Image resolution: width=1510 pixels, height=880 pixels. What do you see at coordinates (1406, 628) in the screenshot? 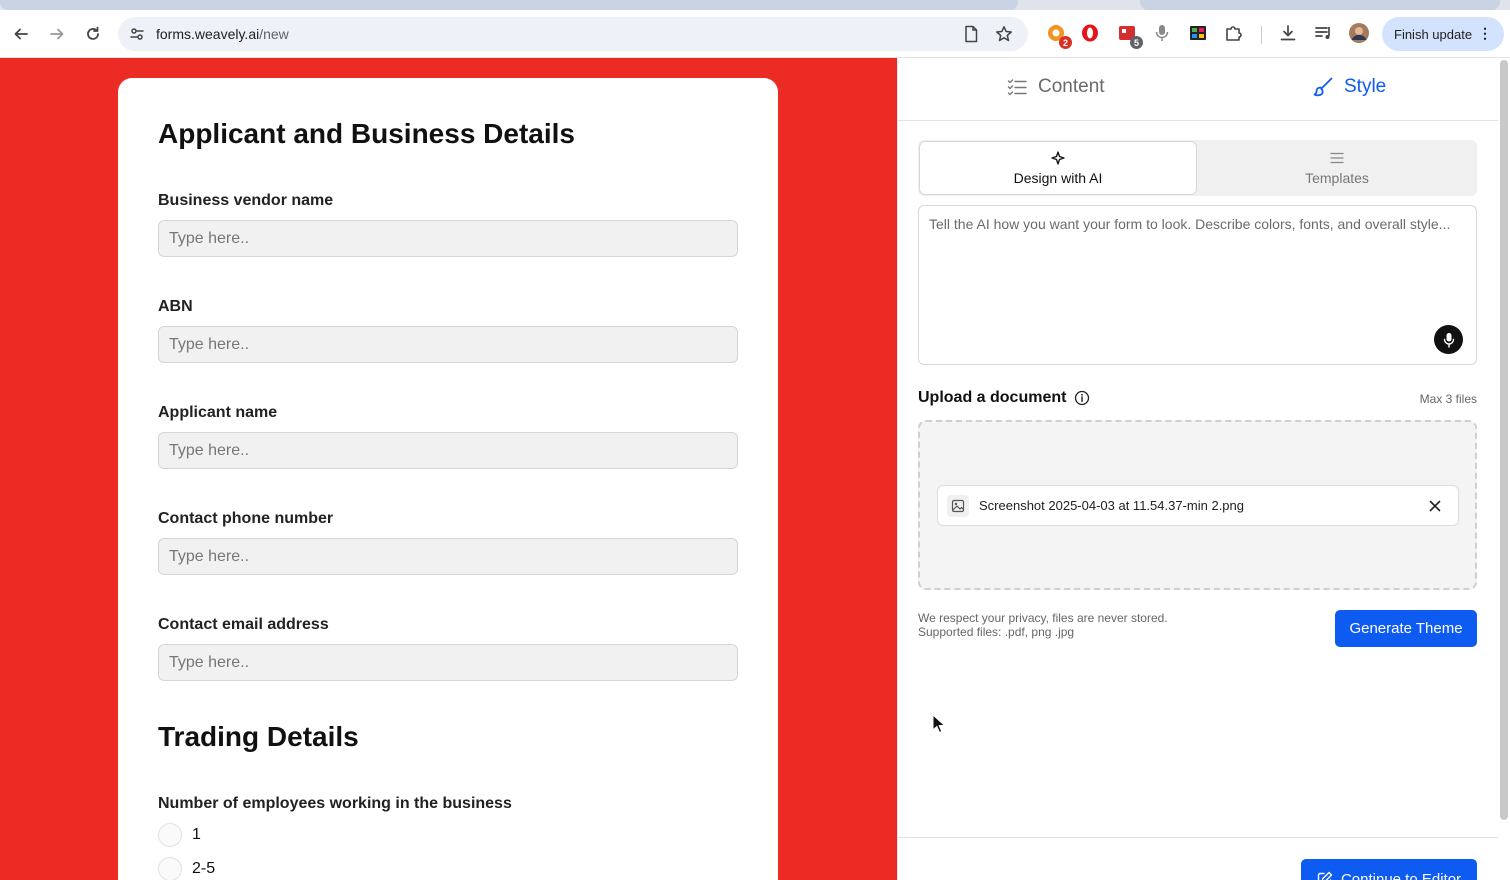
I see `generate-theme-button: Generate Theme` at bounding box center [1406, 628].